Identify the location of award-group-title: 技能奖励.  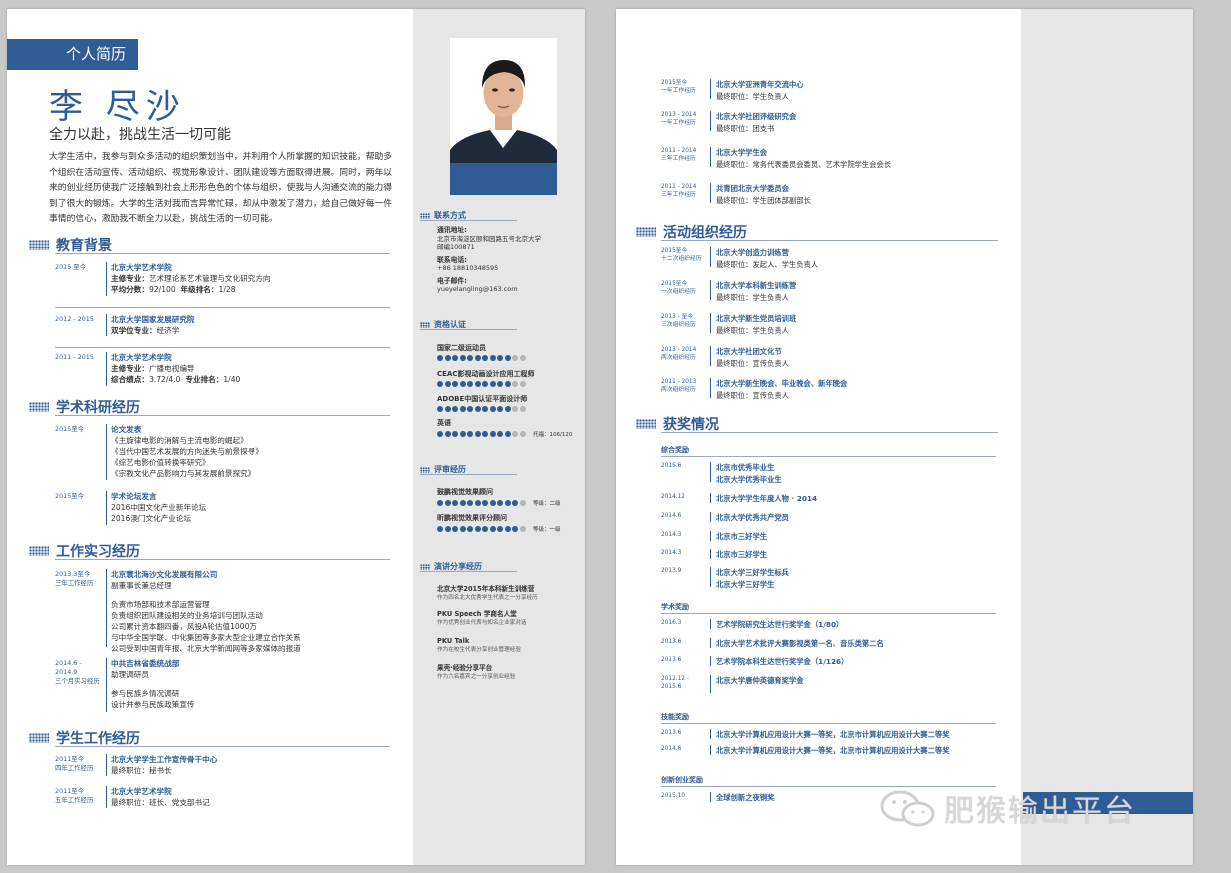
(675, 717).